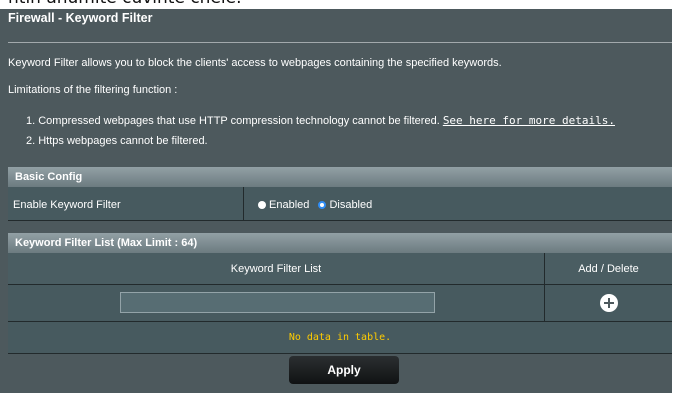 This screenshot has height=393, width=678. I want to click on radio-disabled, so click(322, 205).